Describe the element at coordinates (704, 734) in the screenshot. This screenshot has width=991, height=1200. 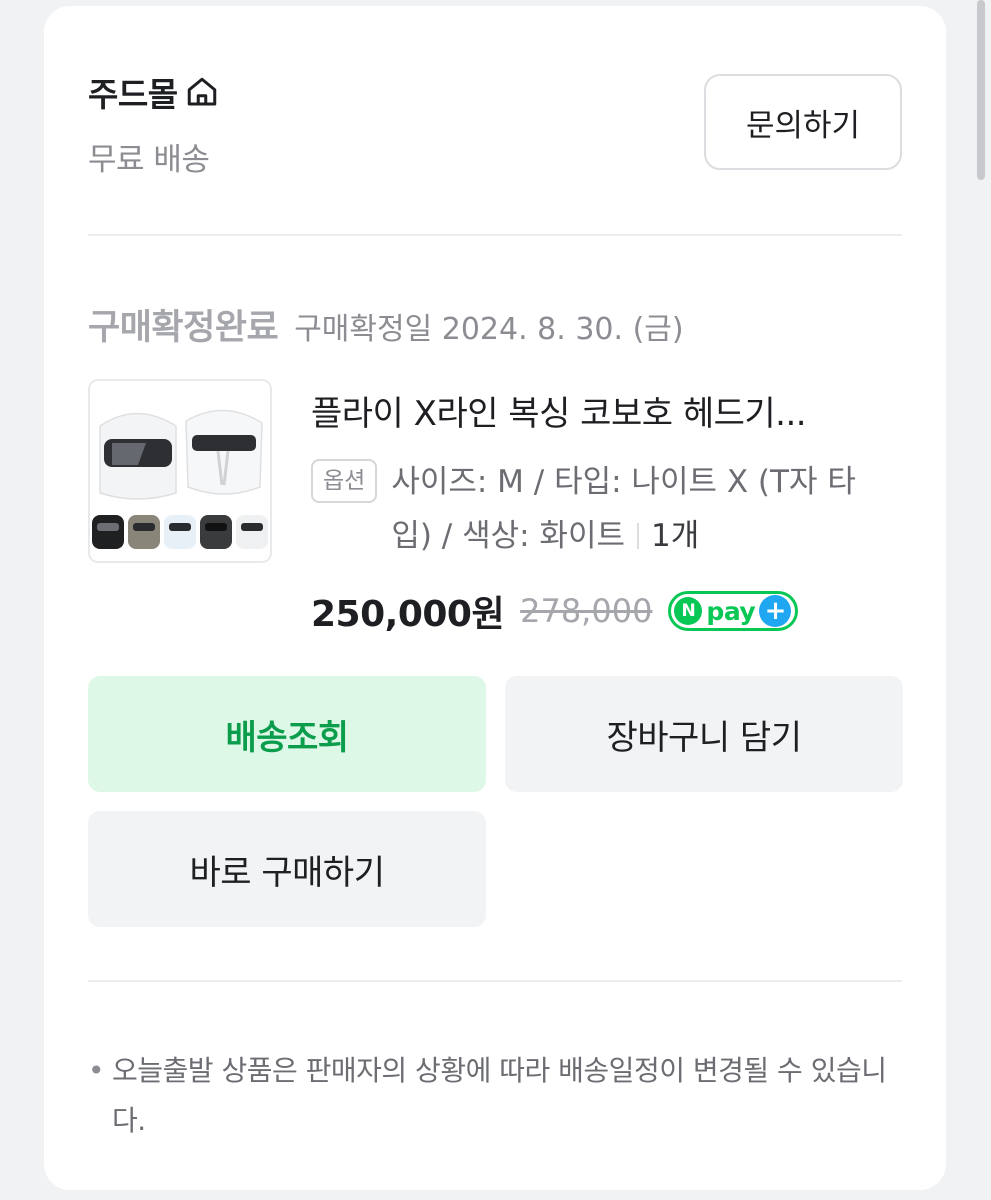
I see `add-to-cart-button: 장바구니 담기` at that location.